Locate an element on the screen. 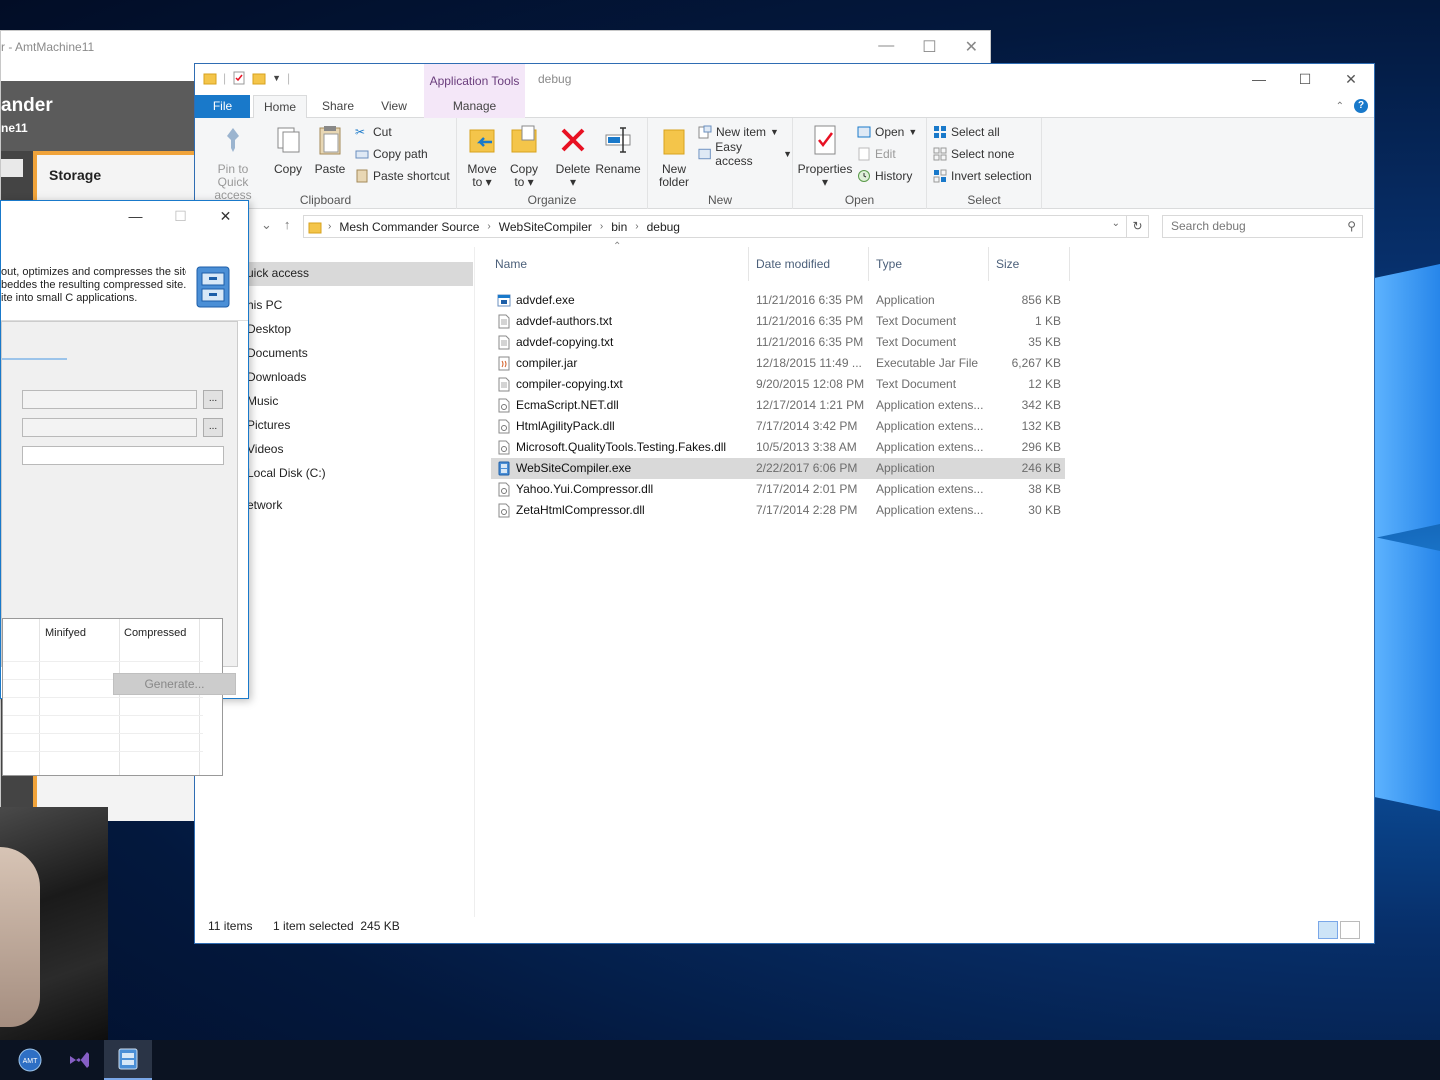  nav-item-this-pc: his PC is located at coordinates (264, 305).